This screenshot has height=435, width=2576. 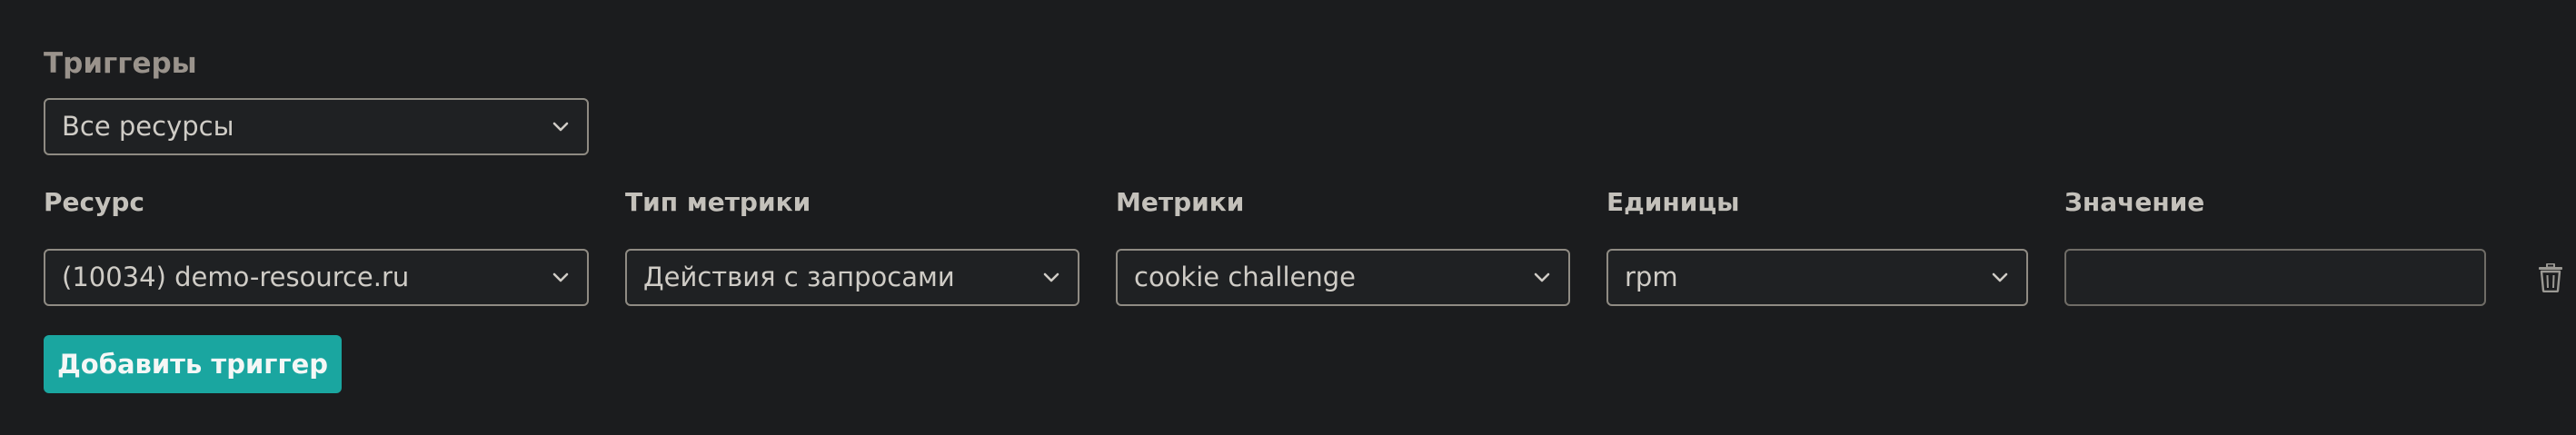 I want to click on resource-filter-value: Все ресурсы, so click(x=148, y=126).